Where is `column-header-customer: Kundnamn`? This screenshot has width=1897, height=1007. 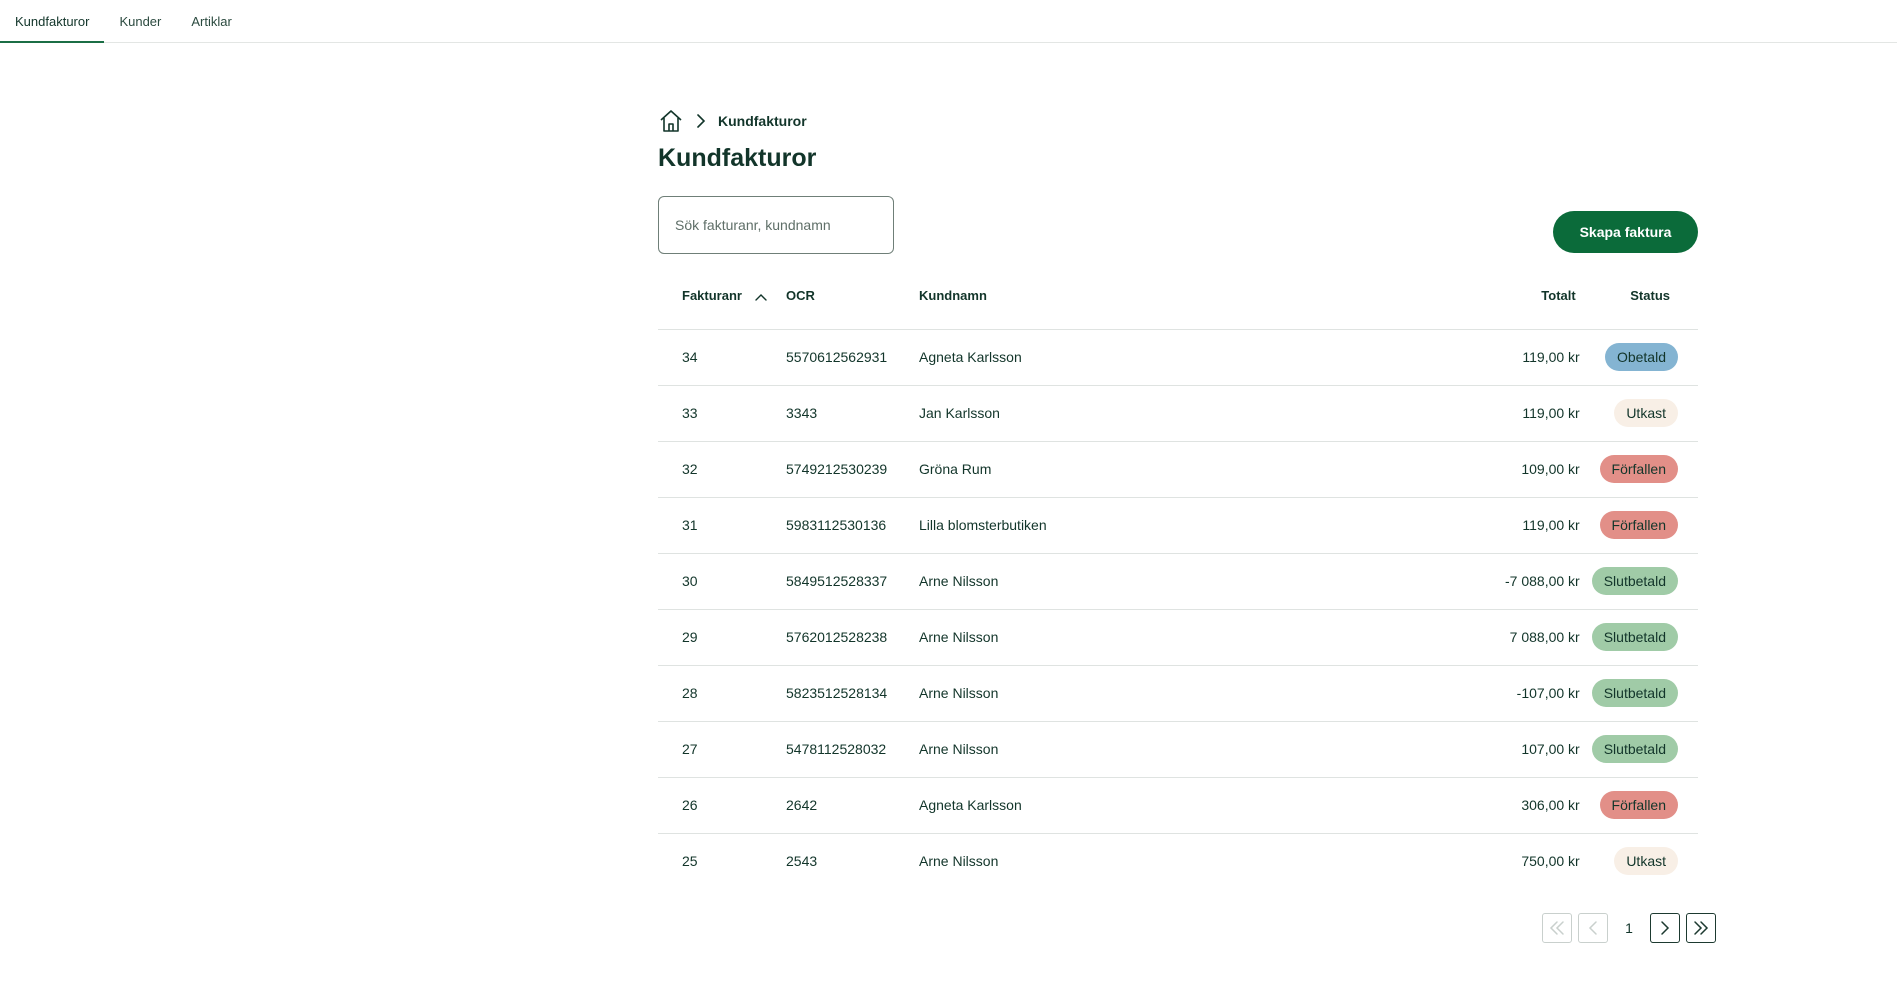 column-header-customer: Kundnamn is located at coordinates (1165, 296).